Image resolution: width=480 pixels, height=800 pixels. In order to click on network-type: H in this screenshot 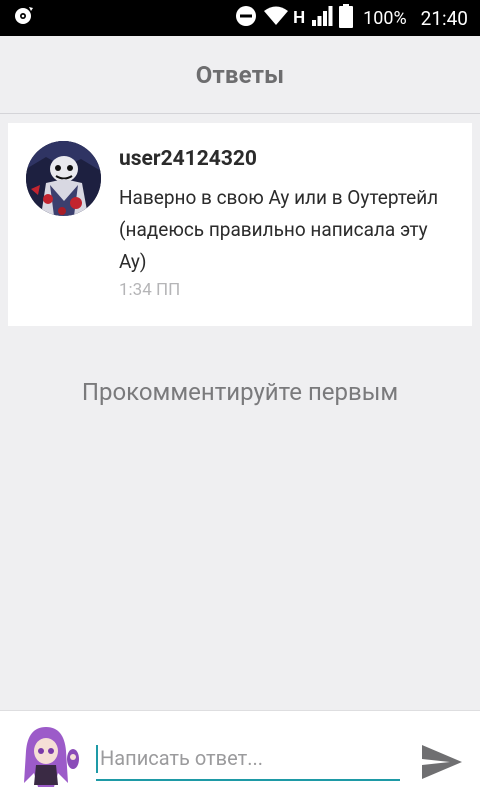, I will do `click(299, 18)`.